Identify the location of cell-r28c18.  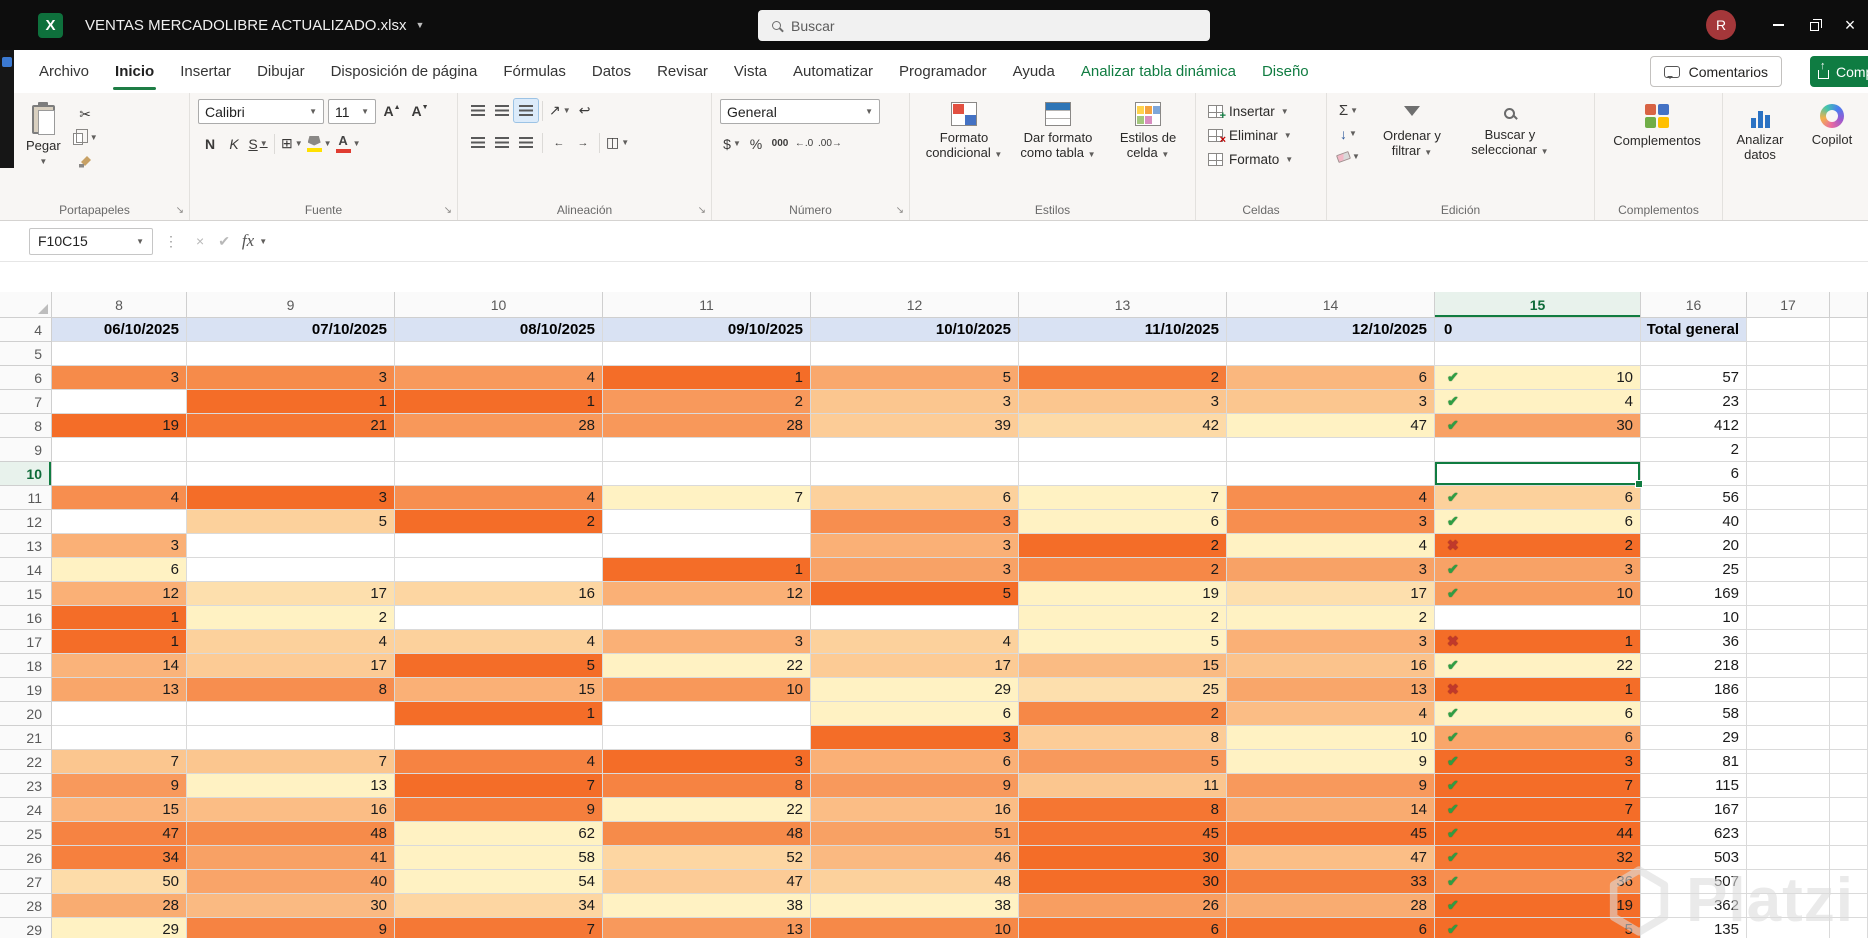
(1849, 906).